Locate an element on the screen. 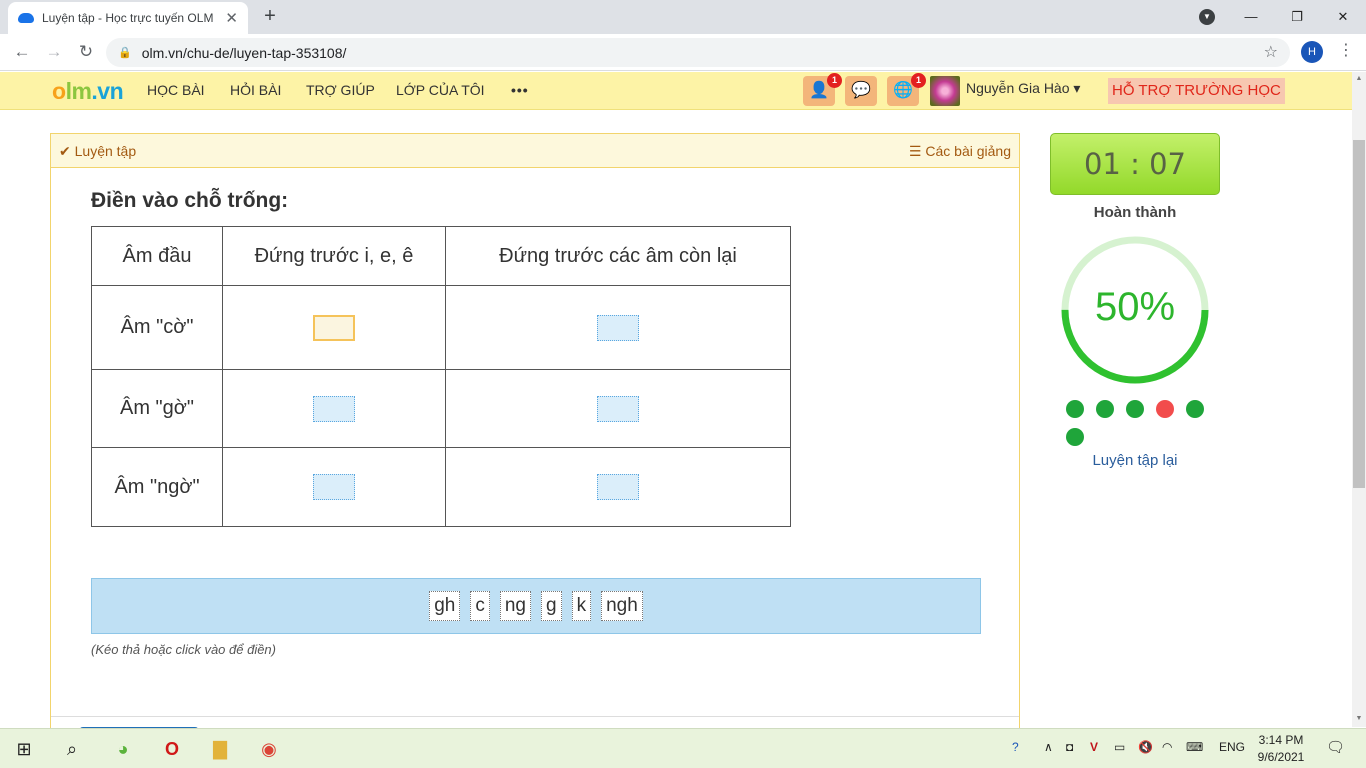 This screenshot has height=768, width=1366. scroll-down-arrow-icon: ▼ is located at coordinates (1359, 719).